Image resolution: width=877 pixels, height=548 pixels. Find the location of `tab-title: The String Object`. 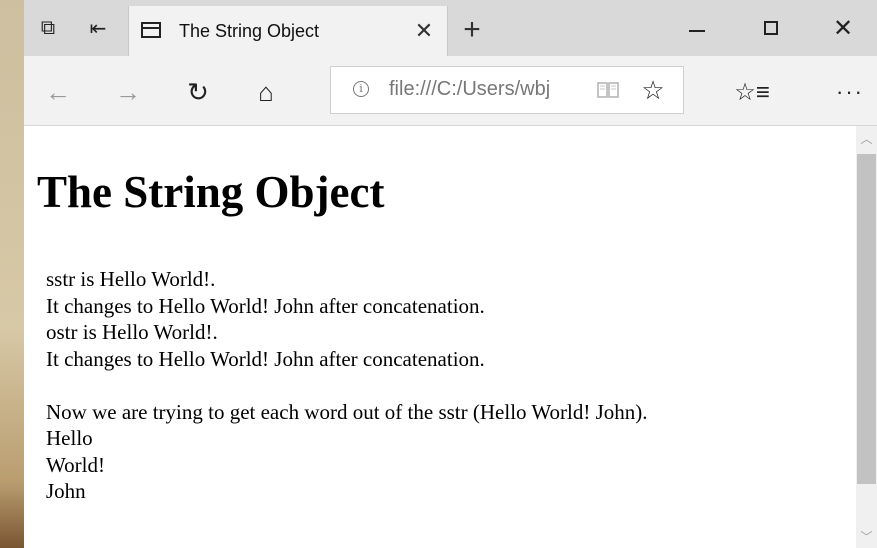

tab-title: The String Object is located at coordinates (249, 31).